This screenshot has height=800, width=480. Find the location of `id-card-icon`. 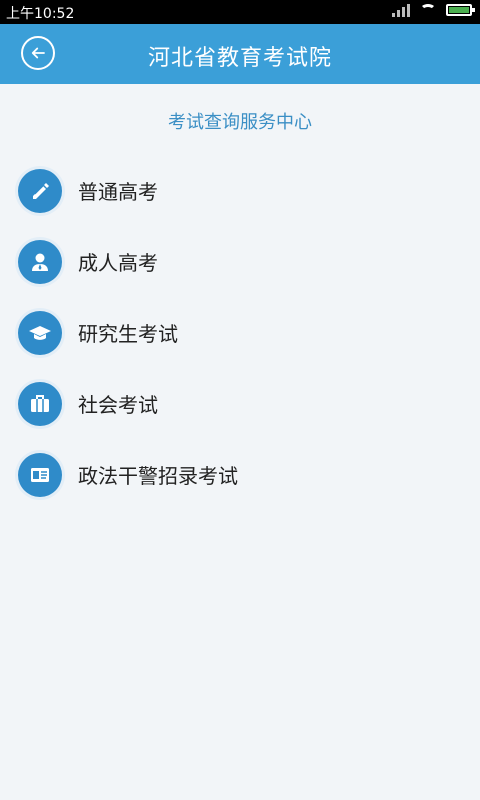

id-card-icon is located at coordinates (40, 475).